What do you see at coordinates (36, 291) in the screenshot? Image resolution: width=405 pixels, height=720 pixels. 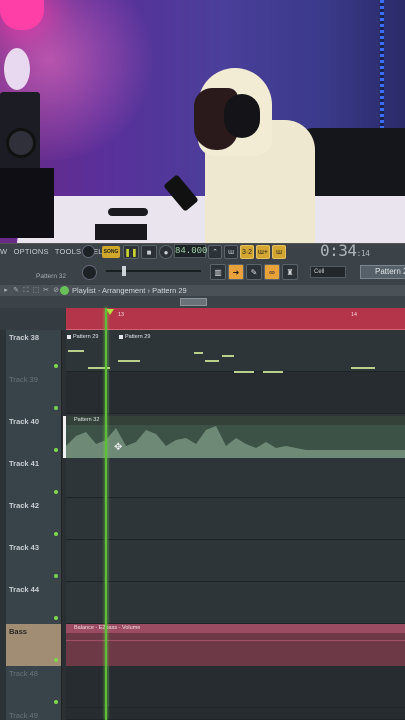 I see `select-tool-icon: ⬚` at bounding box center [36, 291].